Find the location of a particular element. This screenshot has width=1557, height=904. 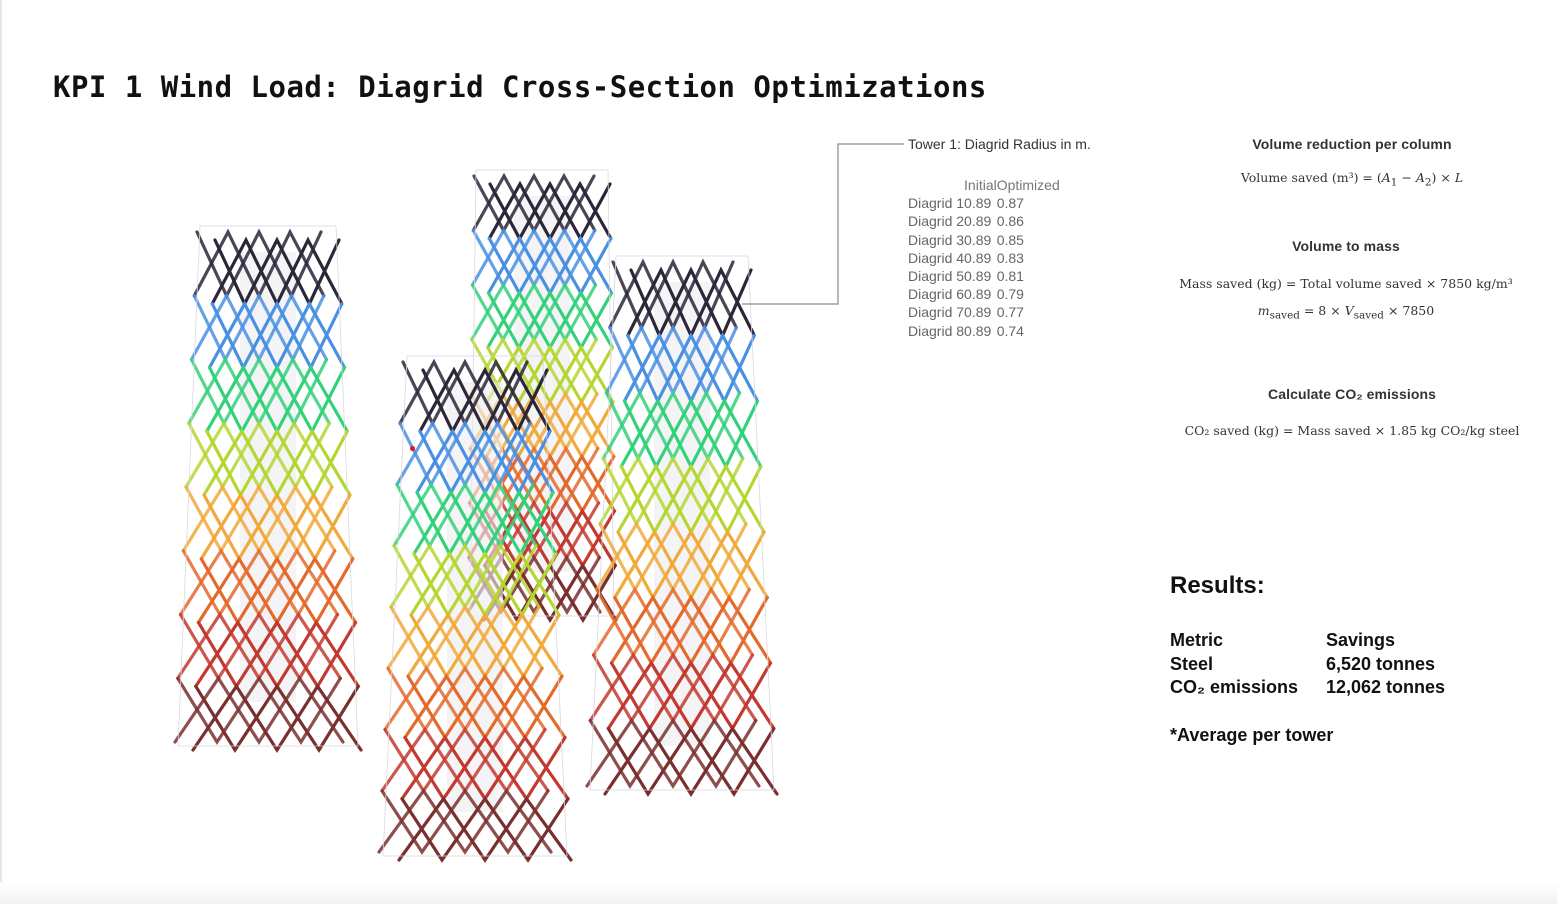

table-row: Diagrid 1 0.89 0.87 is located at coordinates (984, 203).